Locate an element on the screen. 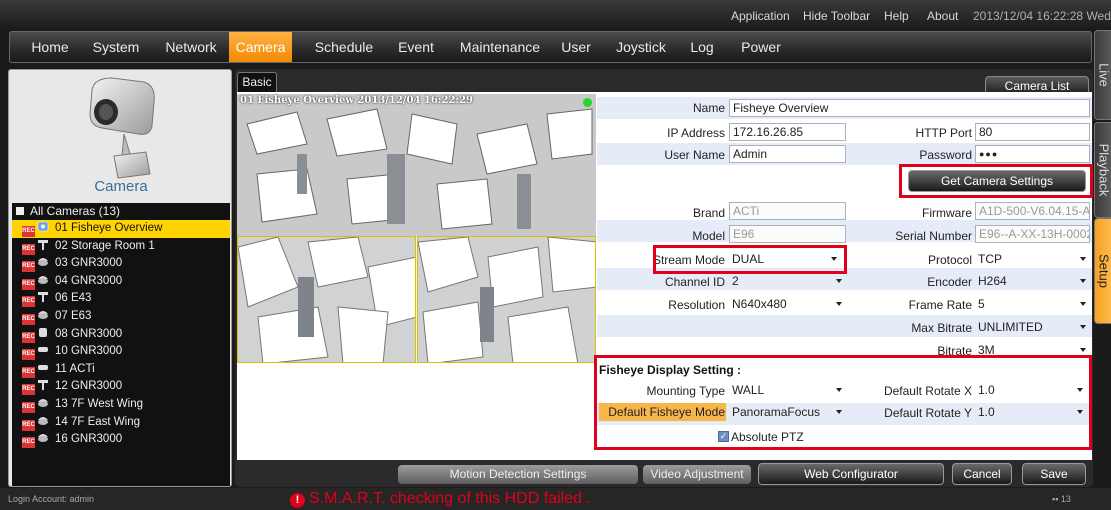  tab-setup: Setup is located at coordinates (1102, 271).